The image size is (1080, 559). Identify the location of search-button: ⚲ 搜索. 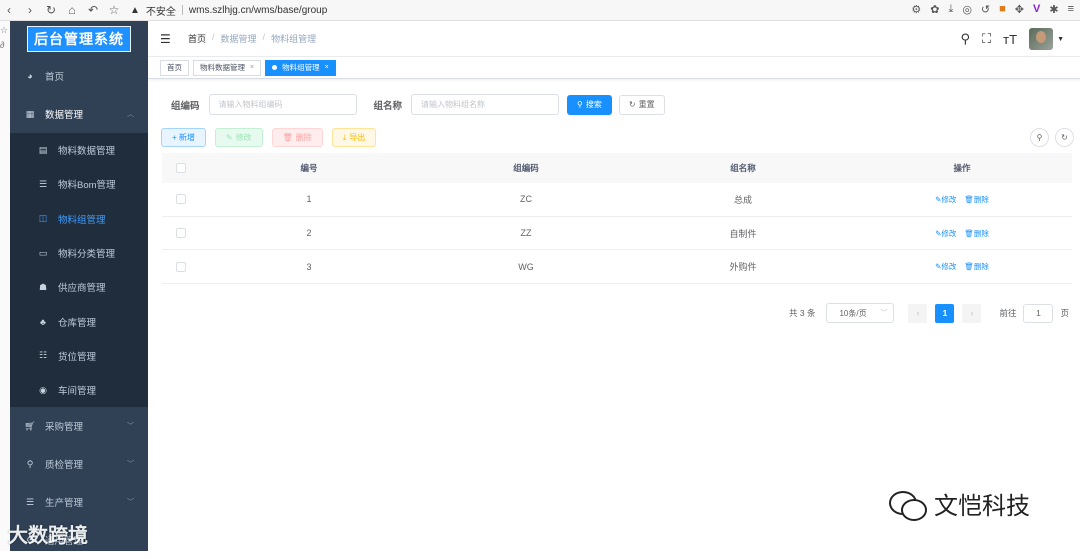
(589, 104).